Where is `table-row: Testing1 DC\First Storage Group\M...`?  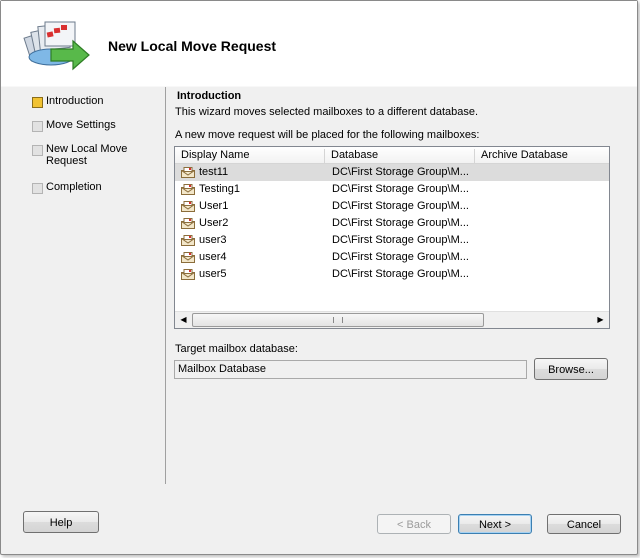 table-row: Testing1 DC\First Storage Group\M... is located at coordinates (392, 189).